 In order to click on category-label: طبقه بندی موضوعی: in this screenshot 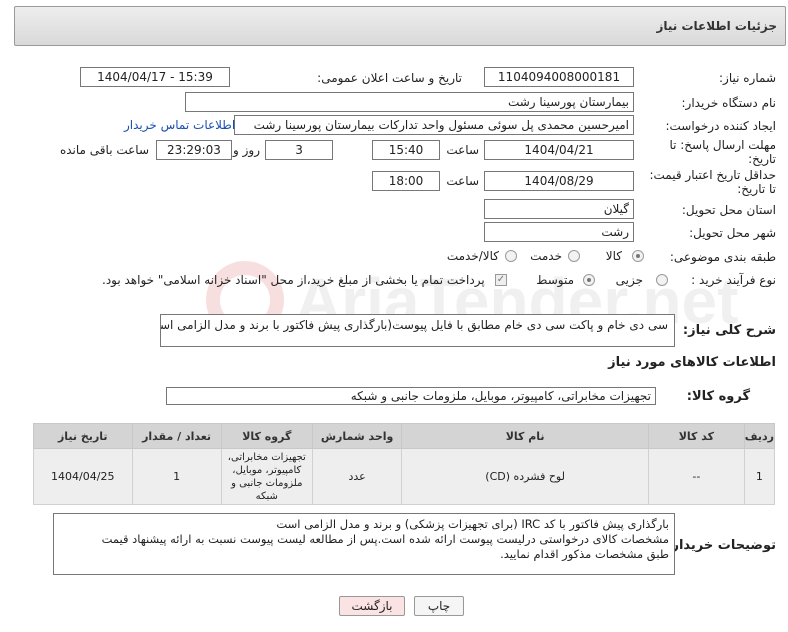, I will do `click(722, 257)`.